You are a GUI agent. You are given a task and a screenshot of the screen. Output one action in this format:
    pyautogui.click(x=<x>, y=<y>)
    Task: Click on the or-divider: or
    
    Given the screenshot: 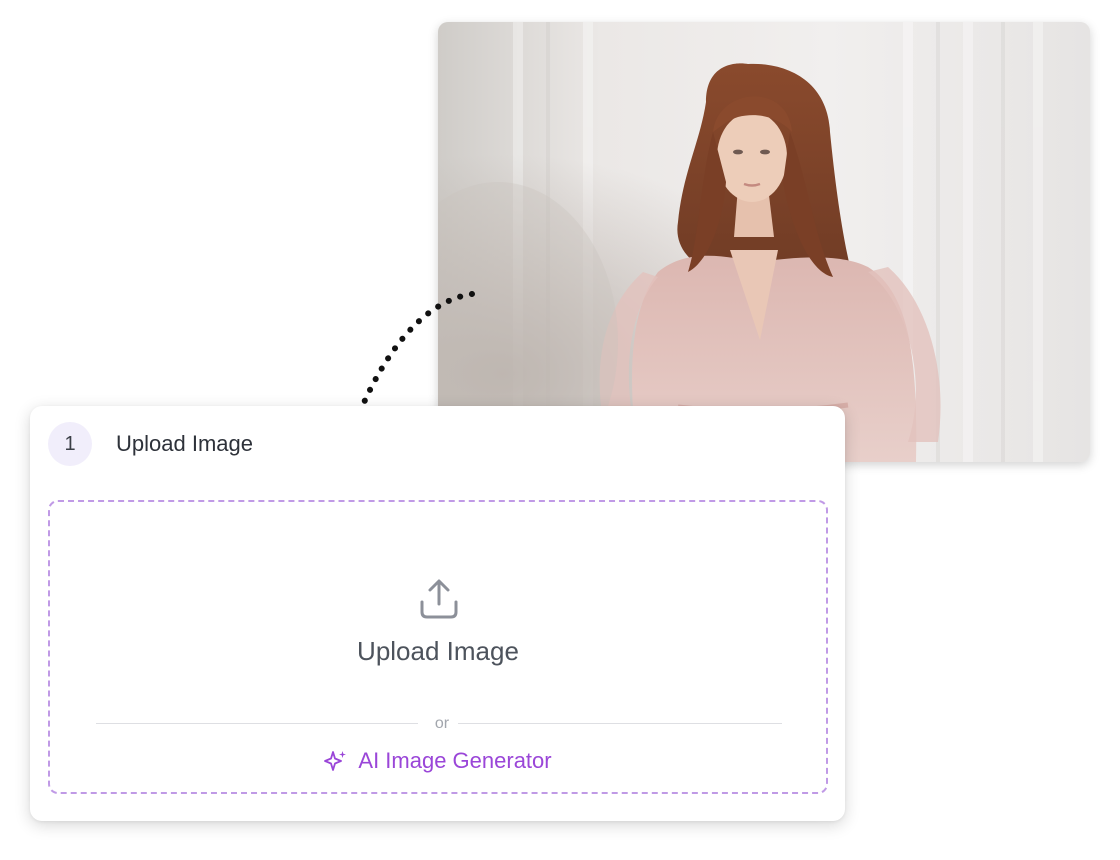 What is the action you would take?
    pyautogui.click(x=439, y=724)
    